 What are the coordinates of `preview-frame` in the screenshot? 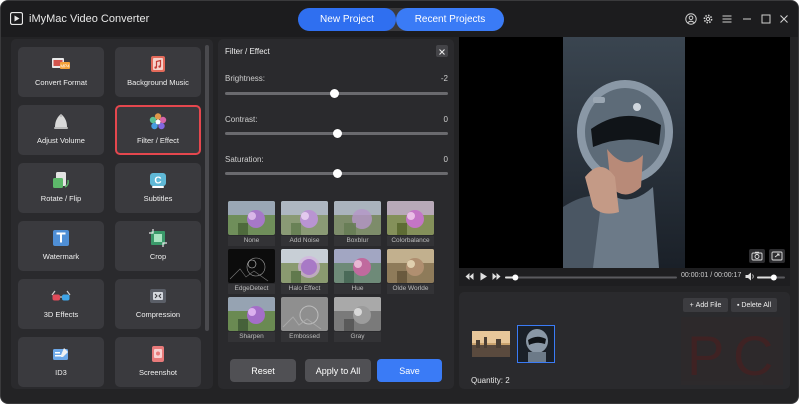 It's located at (624, 152).